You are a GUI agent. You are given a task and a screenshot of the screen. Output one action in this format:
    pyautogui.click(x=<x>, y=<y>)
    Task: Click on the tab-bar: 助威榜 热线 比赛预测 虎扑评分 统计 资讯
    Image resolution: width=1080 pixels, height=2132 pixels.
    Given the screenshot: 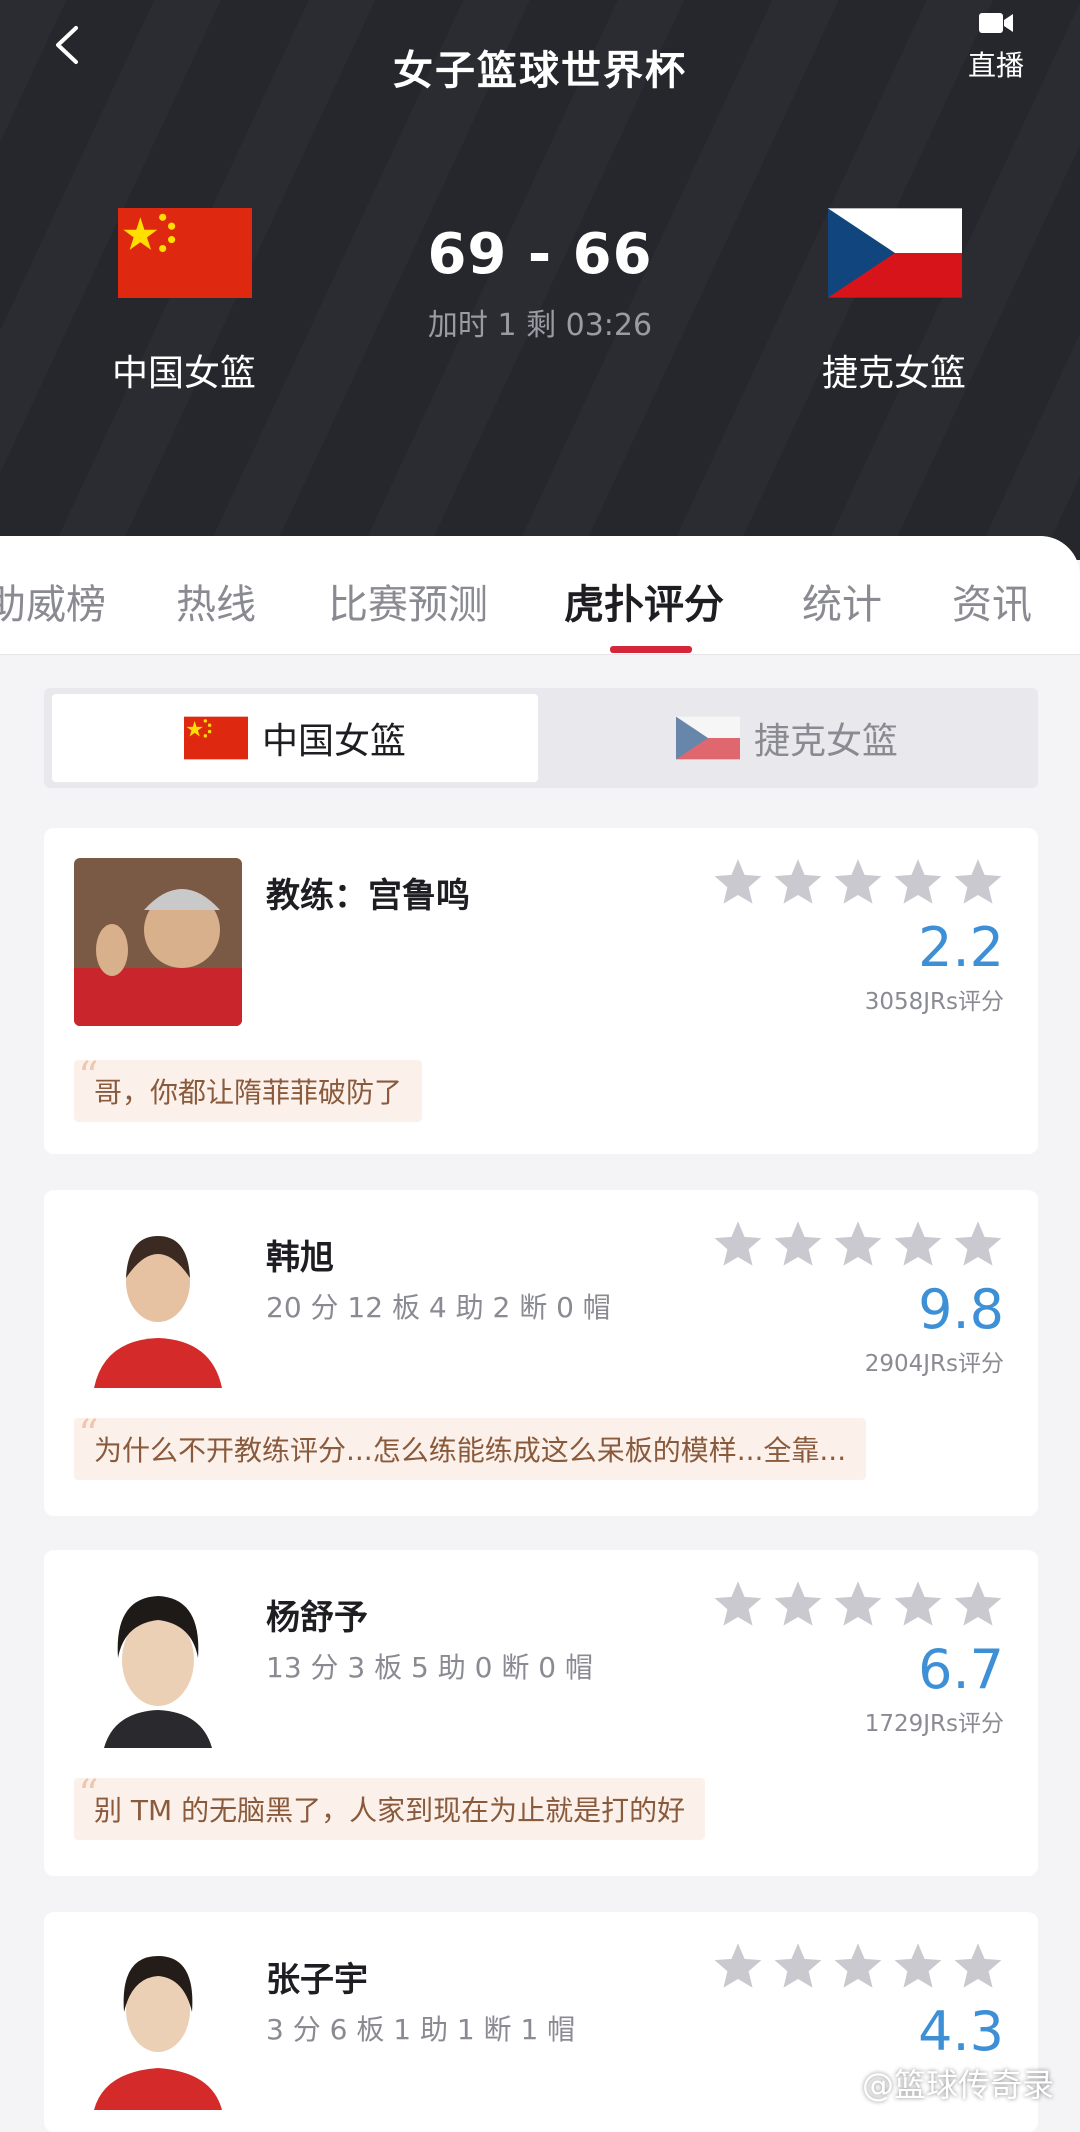 What is the action you would take?
    pyautogui.click(x=540, y=595)
    